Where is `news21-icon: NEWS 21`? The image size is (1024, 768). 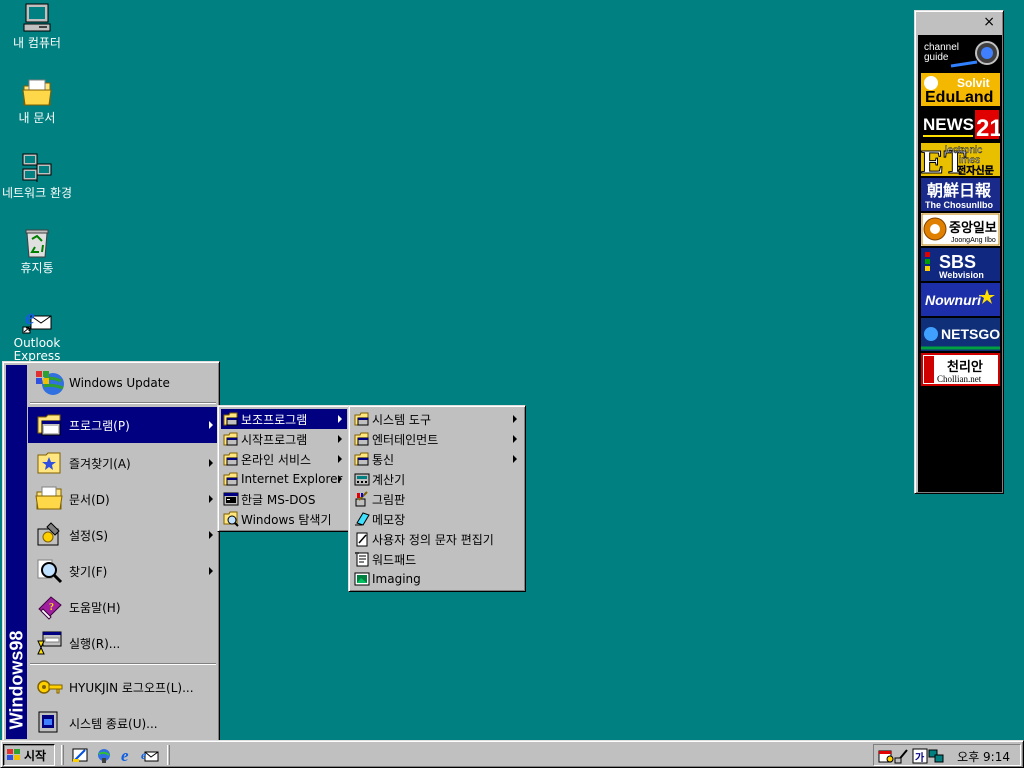 news21-icon: NEWS 21 is located at coordinates (960, 124).